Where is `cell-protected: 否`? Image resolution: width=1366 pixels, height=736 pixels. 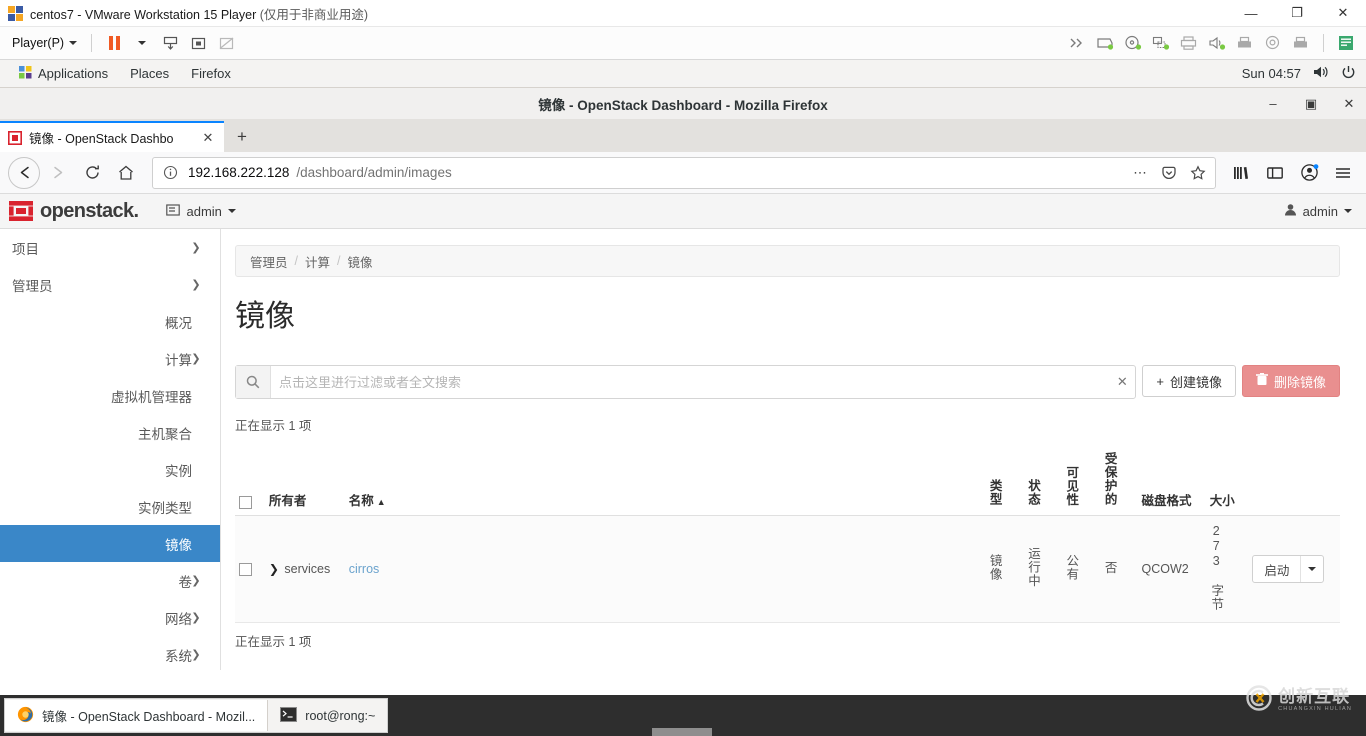 cell-protected: 否 is located at coordinates (1118, 569).